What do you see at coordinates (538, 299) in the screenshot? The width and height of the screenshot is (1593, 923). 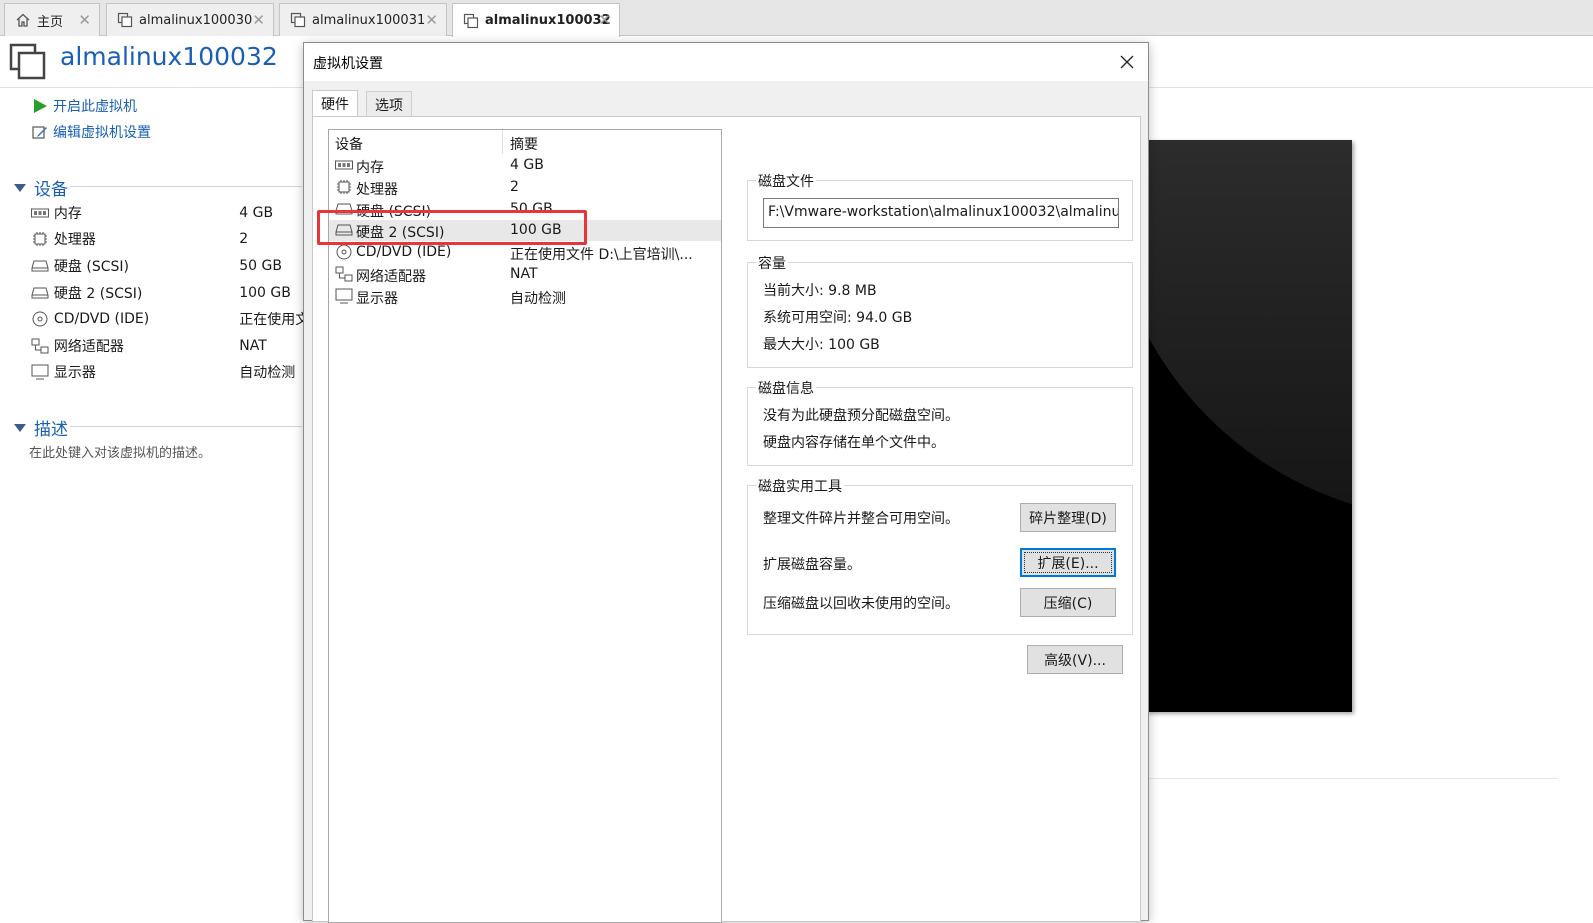 I see `device-summary: 自动检测` at bounding box center [538, 299].